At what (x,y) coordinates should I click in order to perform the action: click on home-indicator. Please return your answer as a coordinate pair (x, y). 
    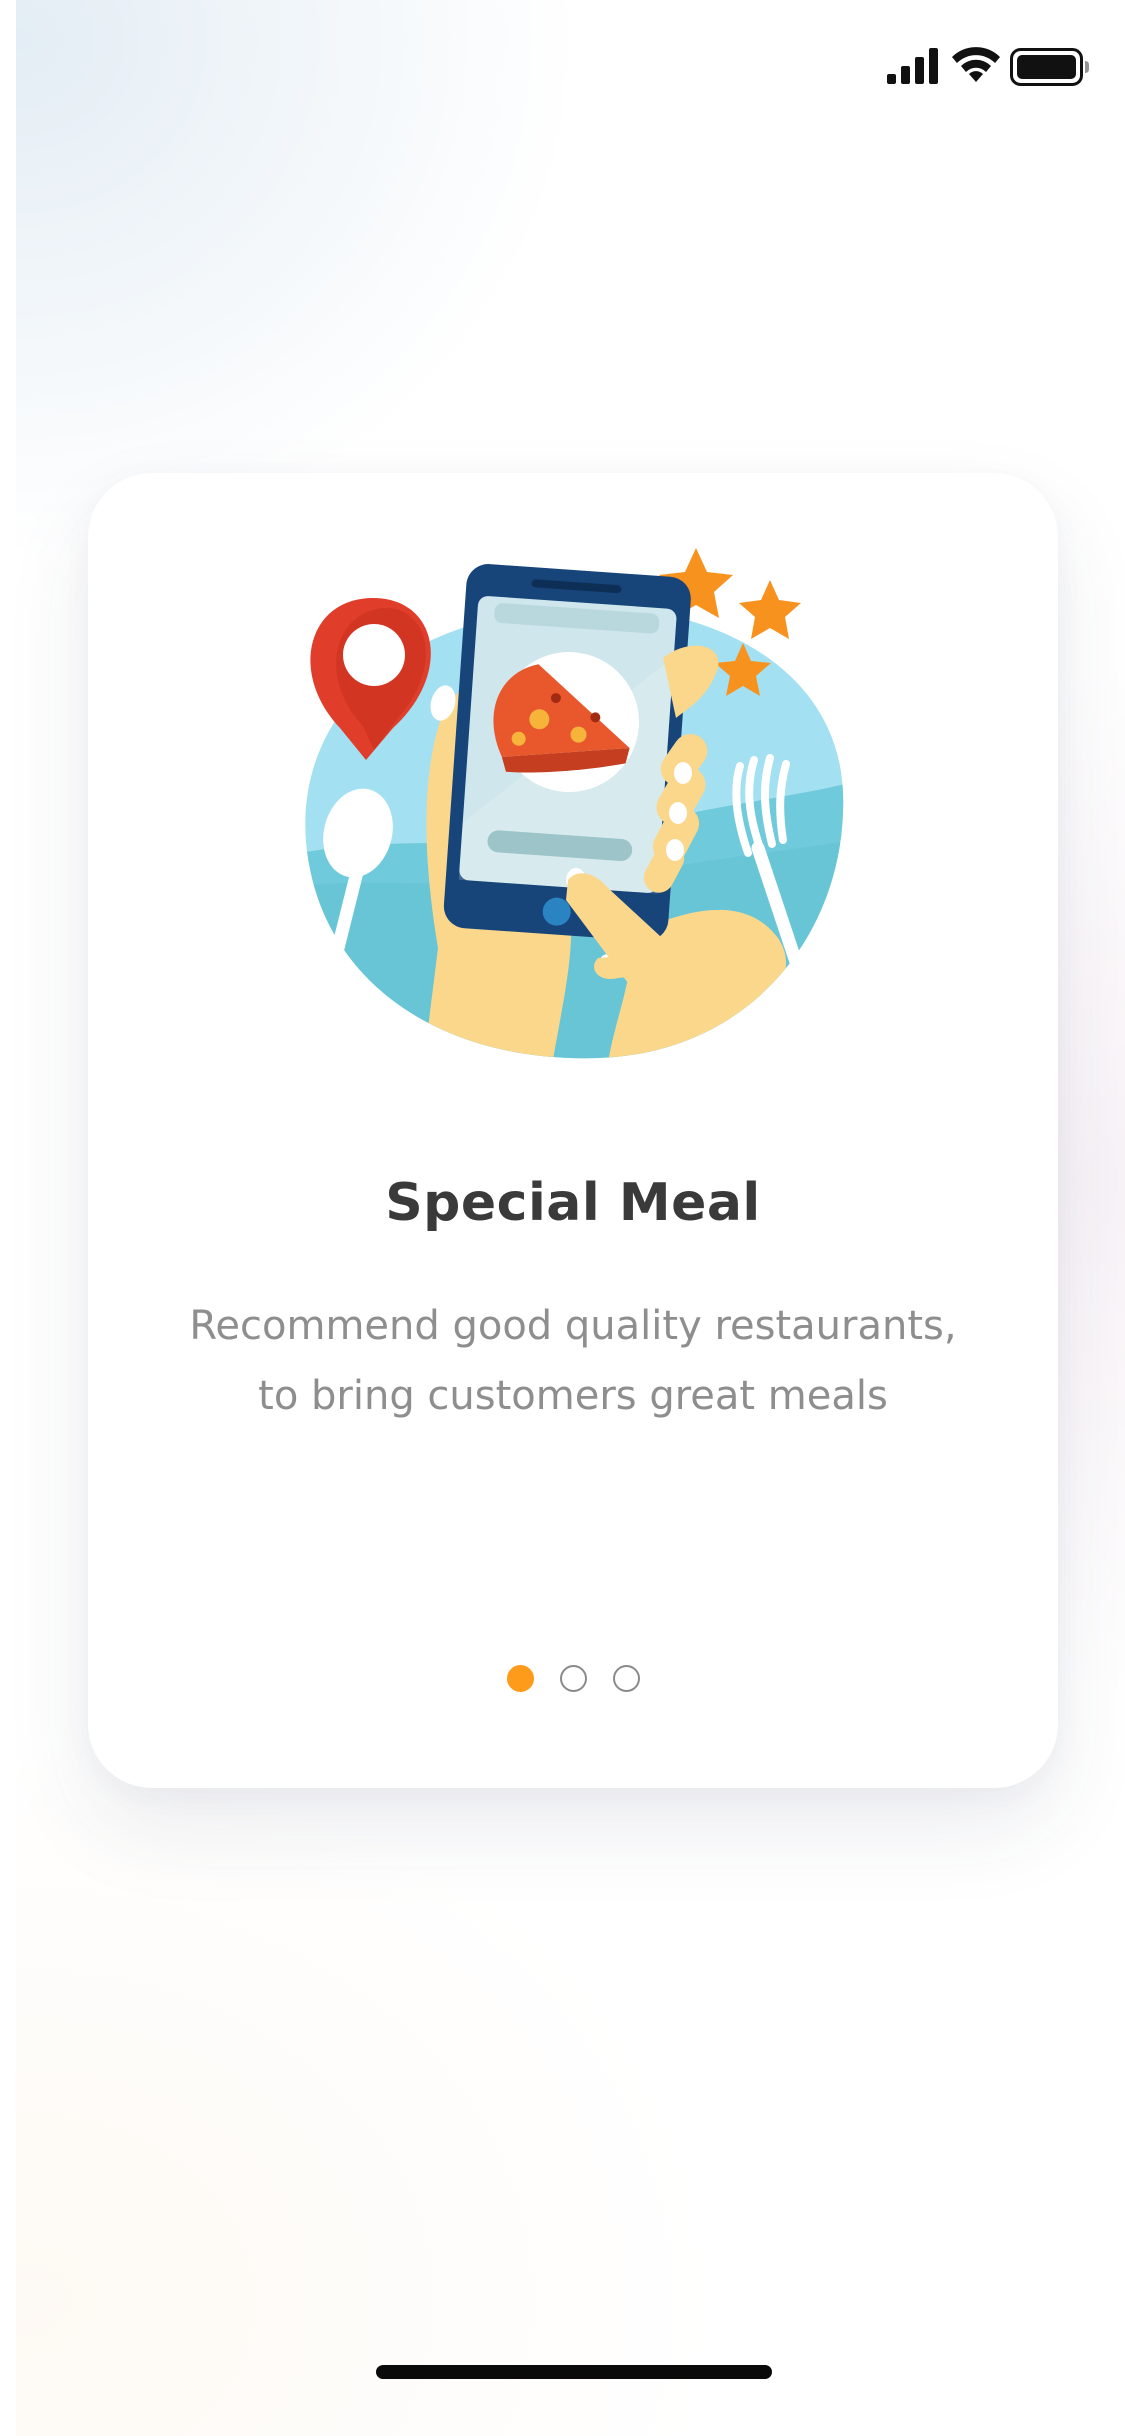
    Looking at the image, I should click on (574, 2372).